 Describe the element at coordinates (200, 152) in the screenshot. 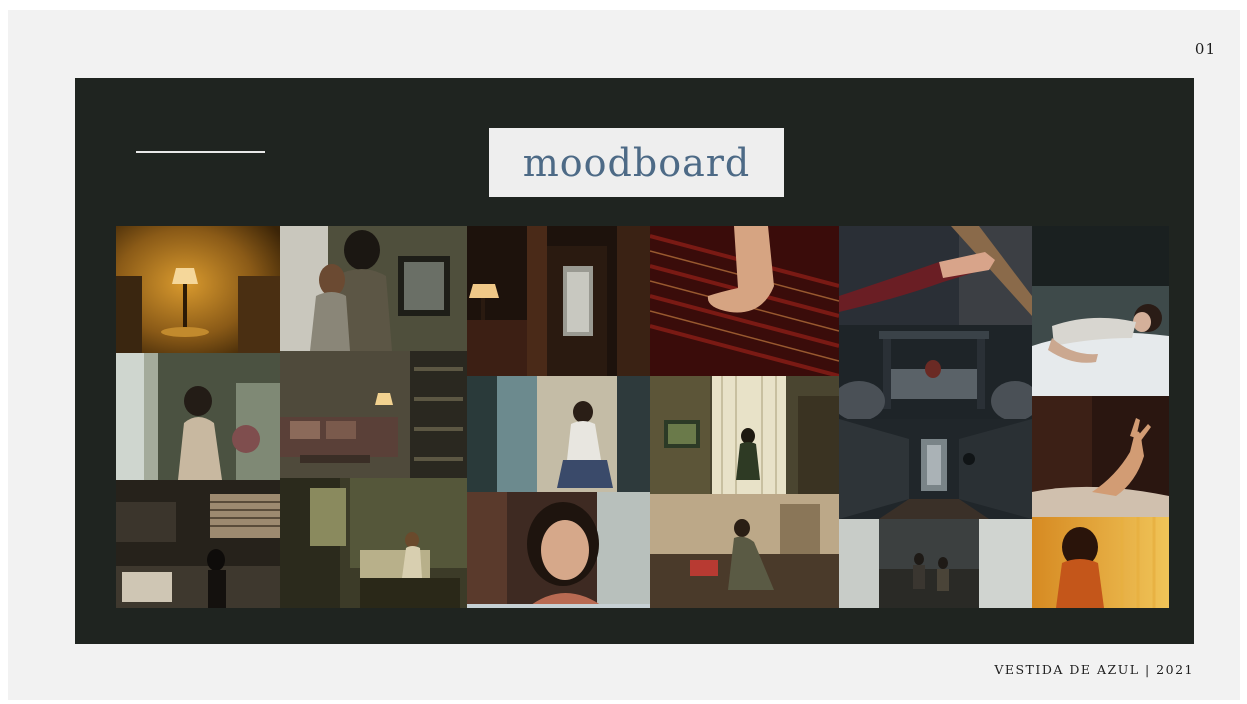

I see `accent-line` at that location.